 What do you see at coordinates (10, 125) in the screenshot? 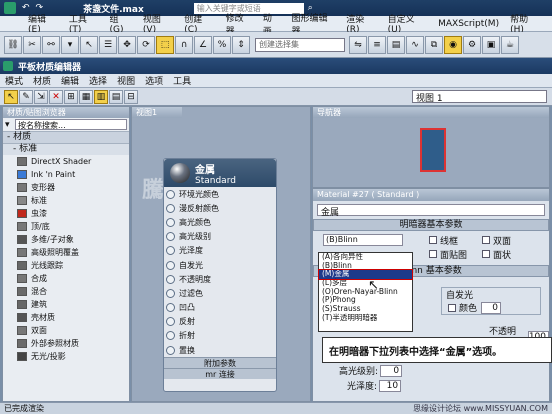
I see `browser-options-icon: ▾` at bounding box center [10, 125].